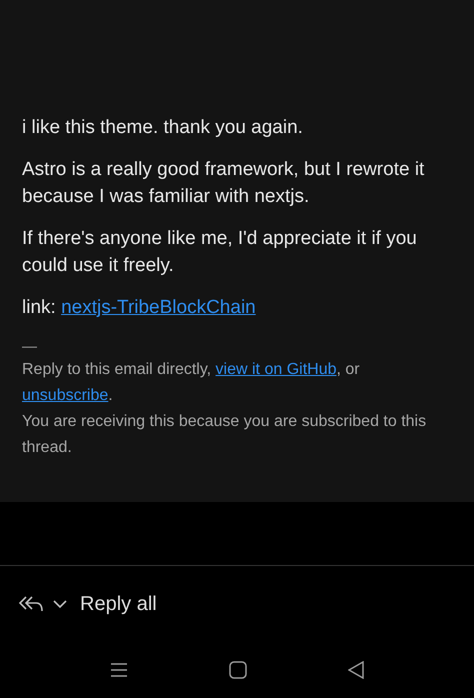 This screenshot has height=698, width=474. What do you see at coordinates (118, 604) in the screenshot?
I see `reply-all-button: Reply all` at bounding box center [118, 604].